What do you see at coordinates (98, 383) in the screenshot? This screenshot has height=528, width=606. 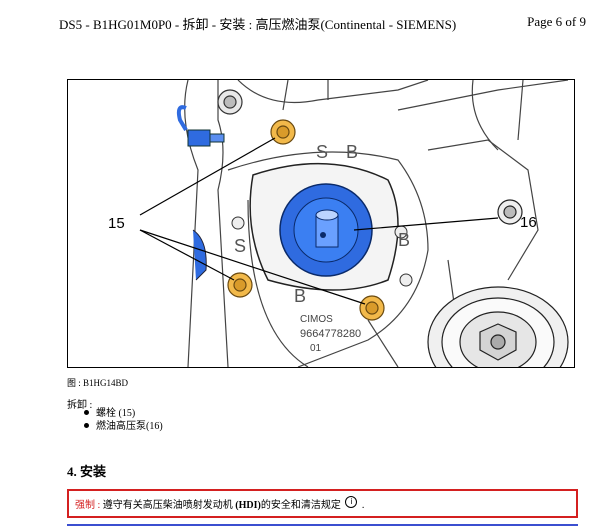 I see `figure-caption: 图 : B1HG14BD` at bounding box center [98, 383].